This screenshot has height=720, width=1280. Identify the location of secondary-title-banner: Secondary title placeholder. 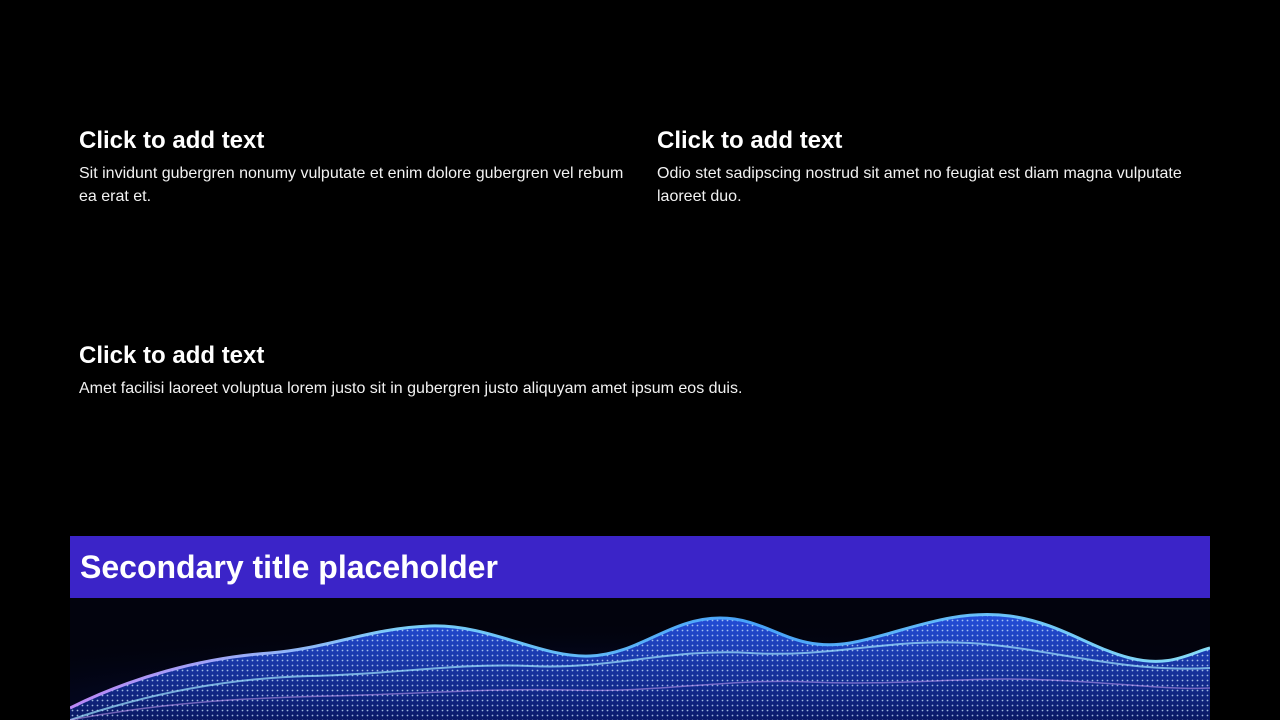
(640, 567).